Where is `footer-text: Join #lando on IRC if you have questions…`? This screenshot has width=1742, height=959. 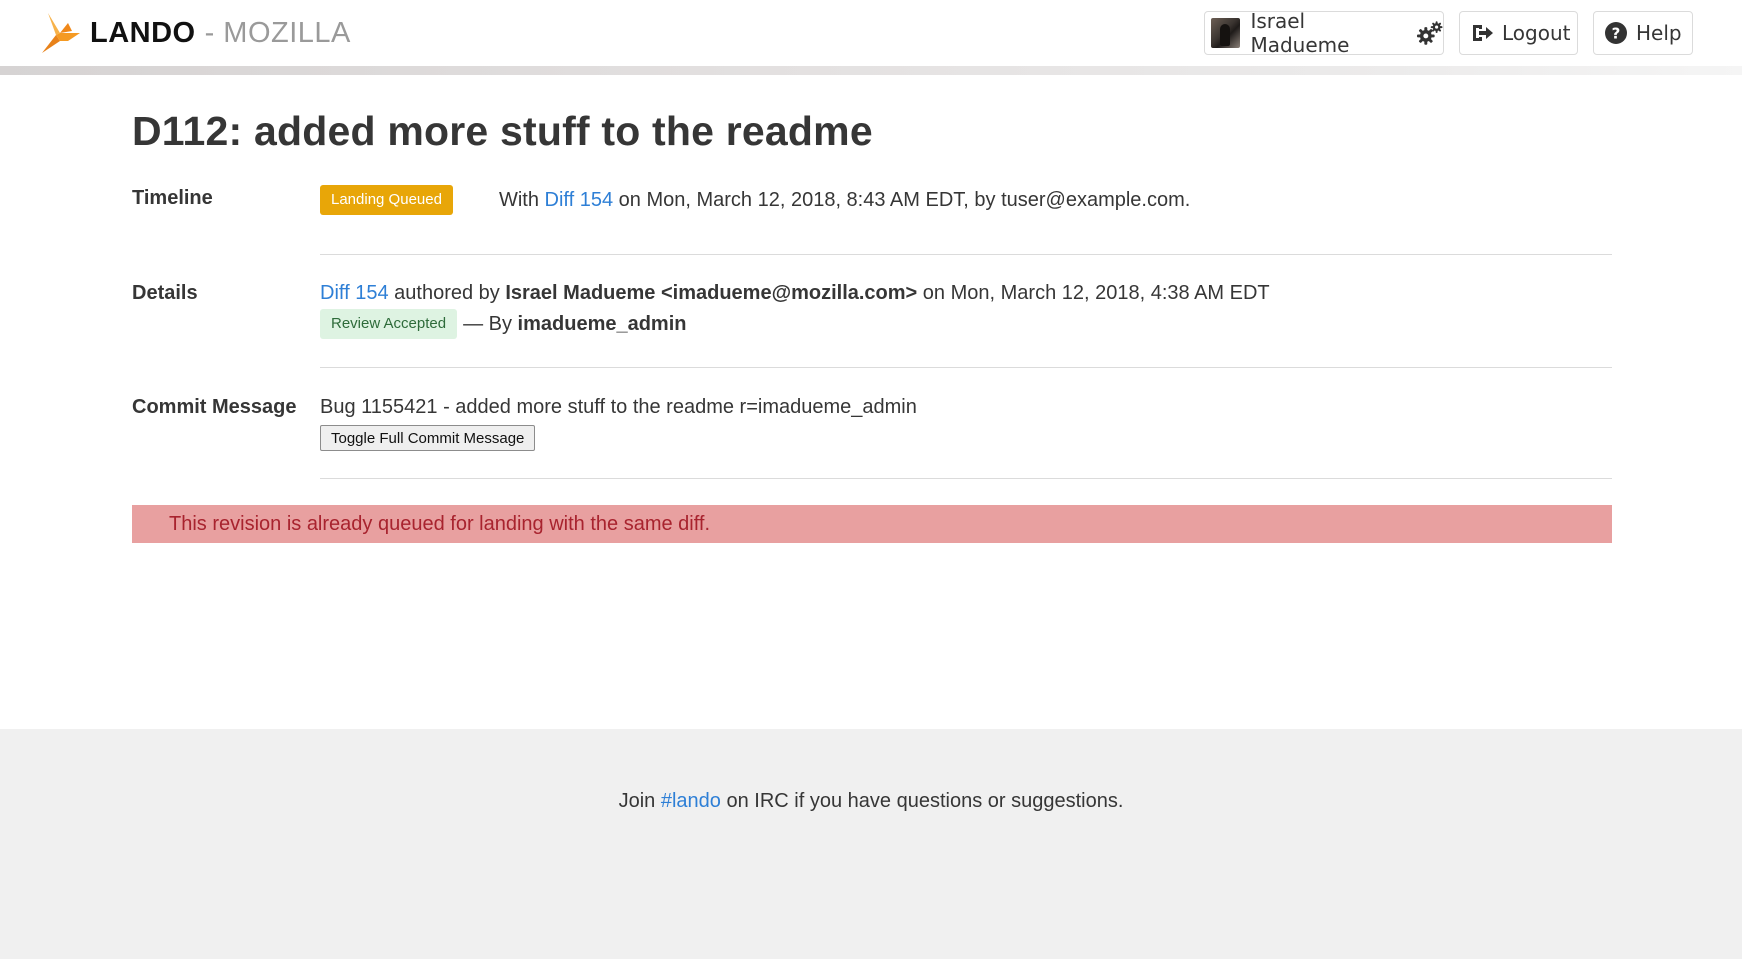 footer-text: Join #lando on IRC if you have questions… is located at coordinates (871, 801).